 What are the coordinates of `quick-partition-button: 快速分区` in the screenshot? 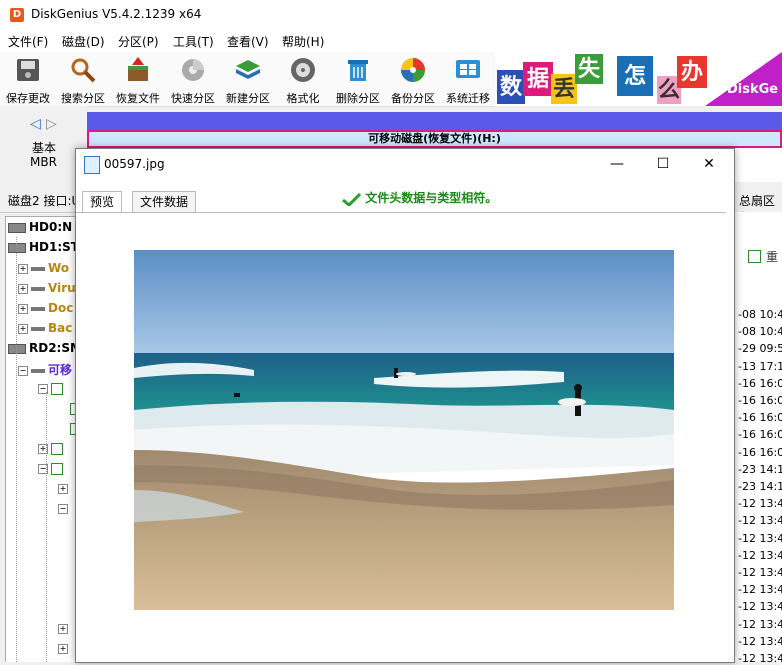 It's located at (193, 79).